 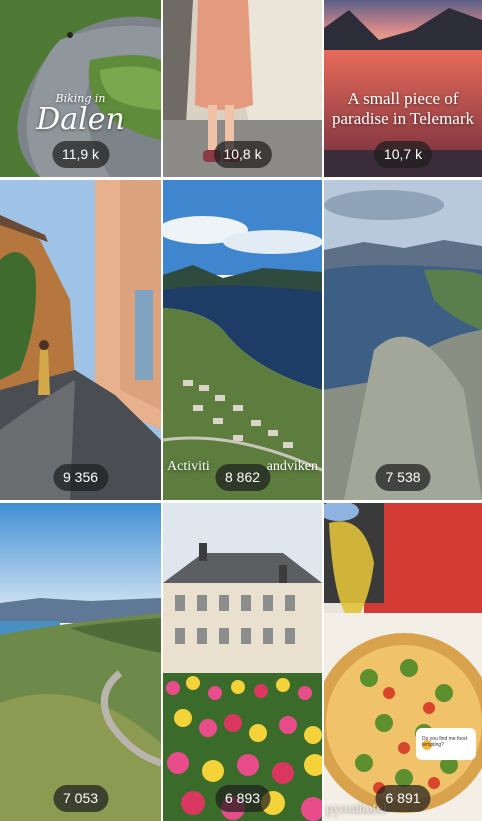 What do you see at coordinates (242, 88) in the screenshot?
I see `reel-tile-tent: 10,8 k` at bounding box center [242, 88].